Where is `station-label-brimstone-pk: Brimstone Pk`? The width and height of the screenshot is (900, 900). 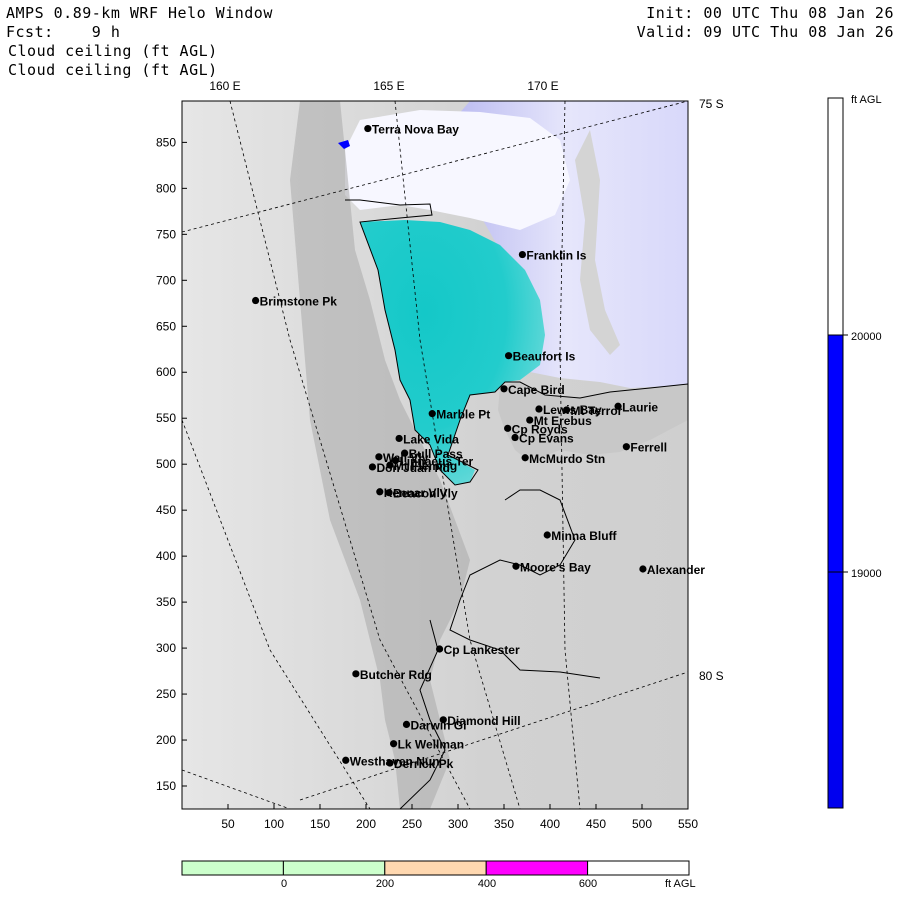 station-label-brimstone-pk: Brimstone Pk is located at coordinates (299, 302).